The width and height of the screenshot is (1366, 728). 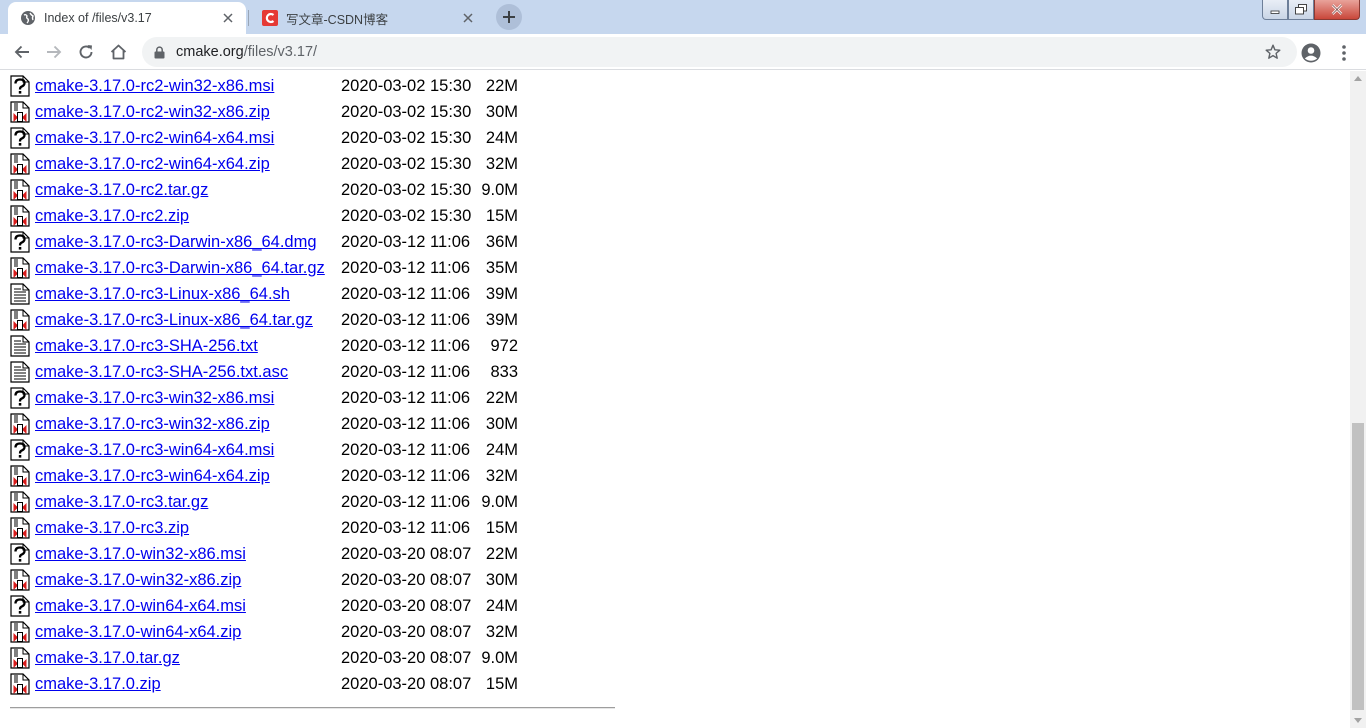 I want to click on reload-button, so click(x=86, y=52).